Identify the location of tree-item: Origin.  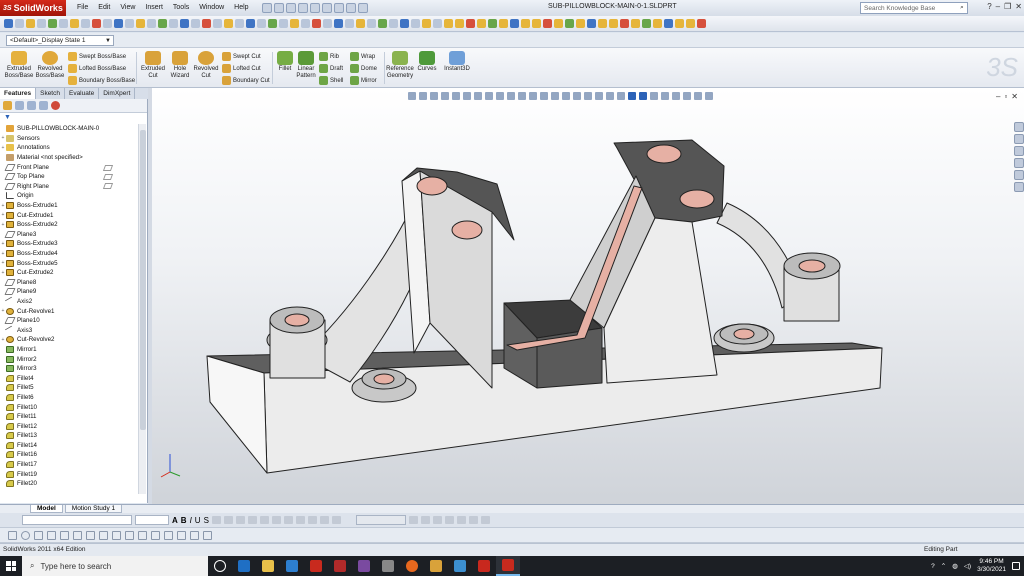
(69, 196).